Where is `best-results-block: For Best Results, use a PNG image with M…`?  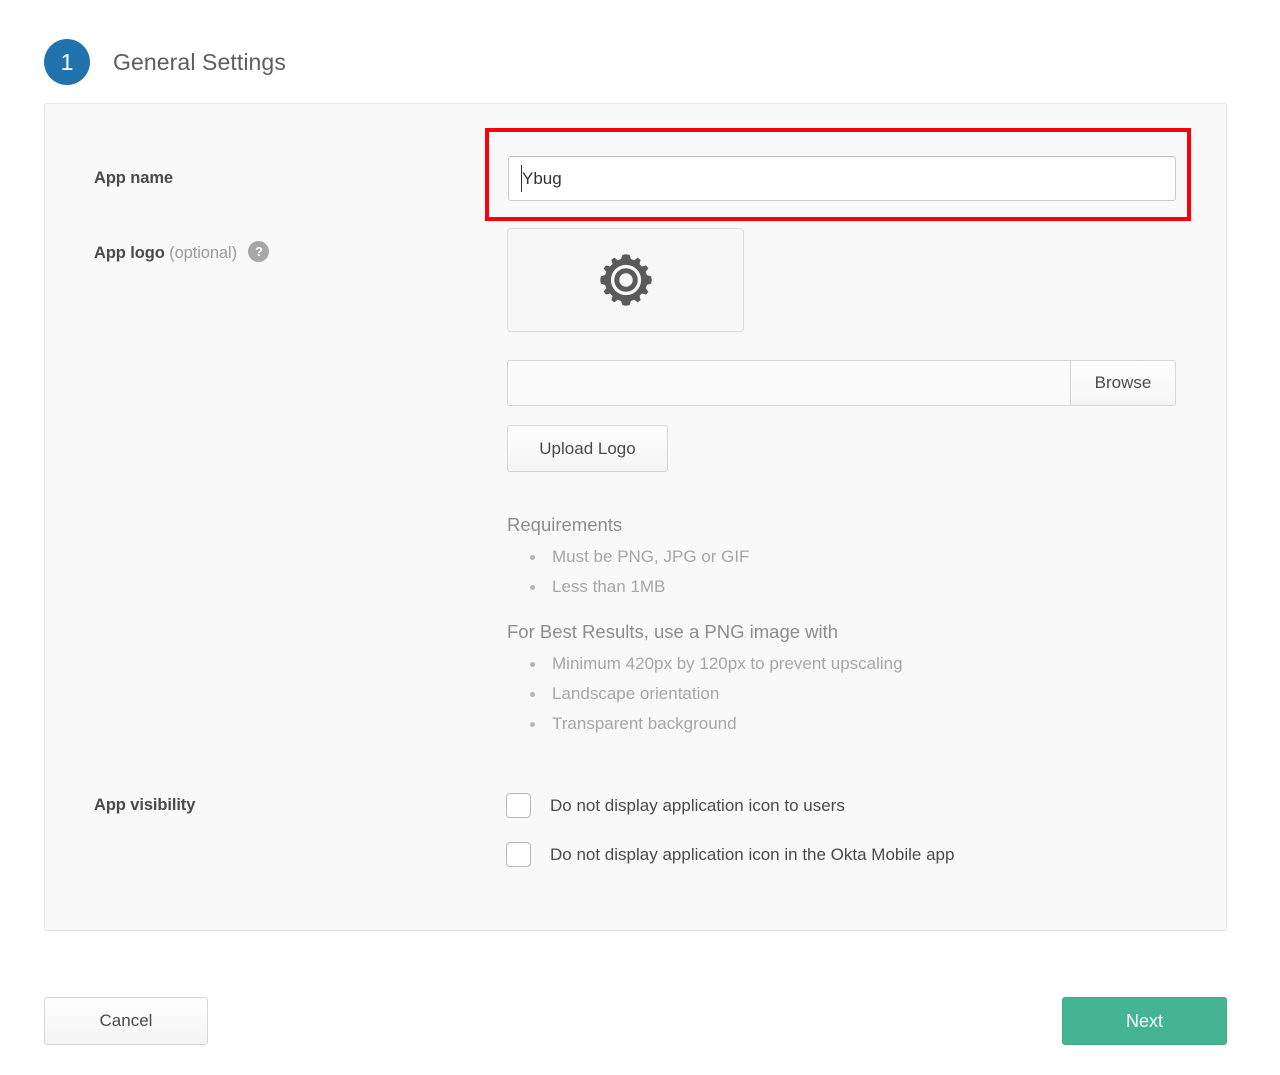 best-results-block: For Best Results, use a PNG image with M… is located at coordinates (705, 680).